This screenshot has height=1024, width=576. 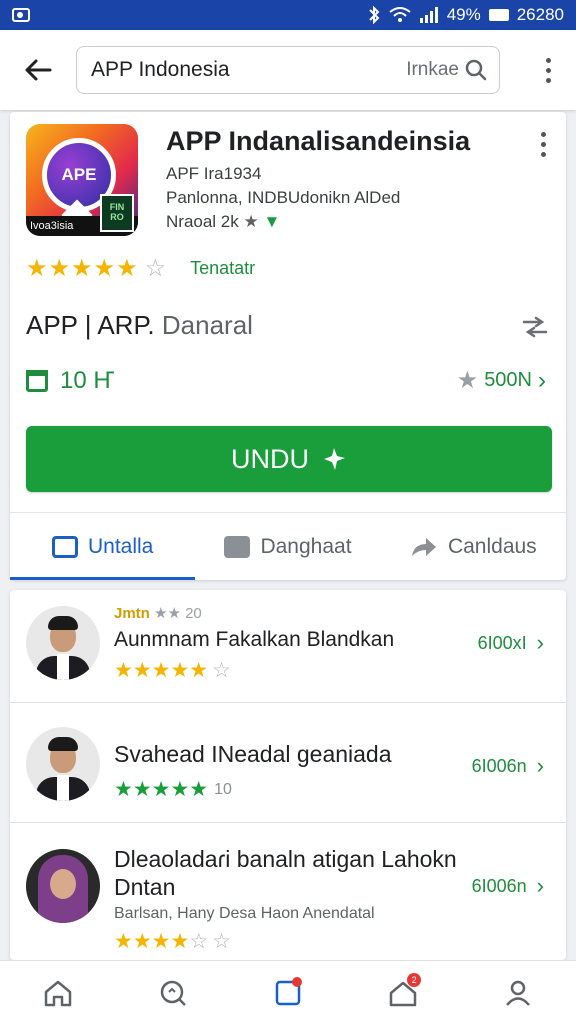 I want to click on rating-stars: ★ ★ ★ ★ ★ ☆, so click(x=96, y=268).